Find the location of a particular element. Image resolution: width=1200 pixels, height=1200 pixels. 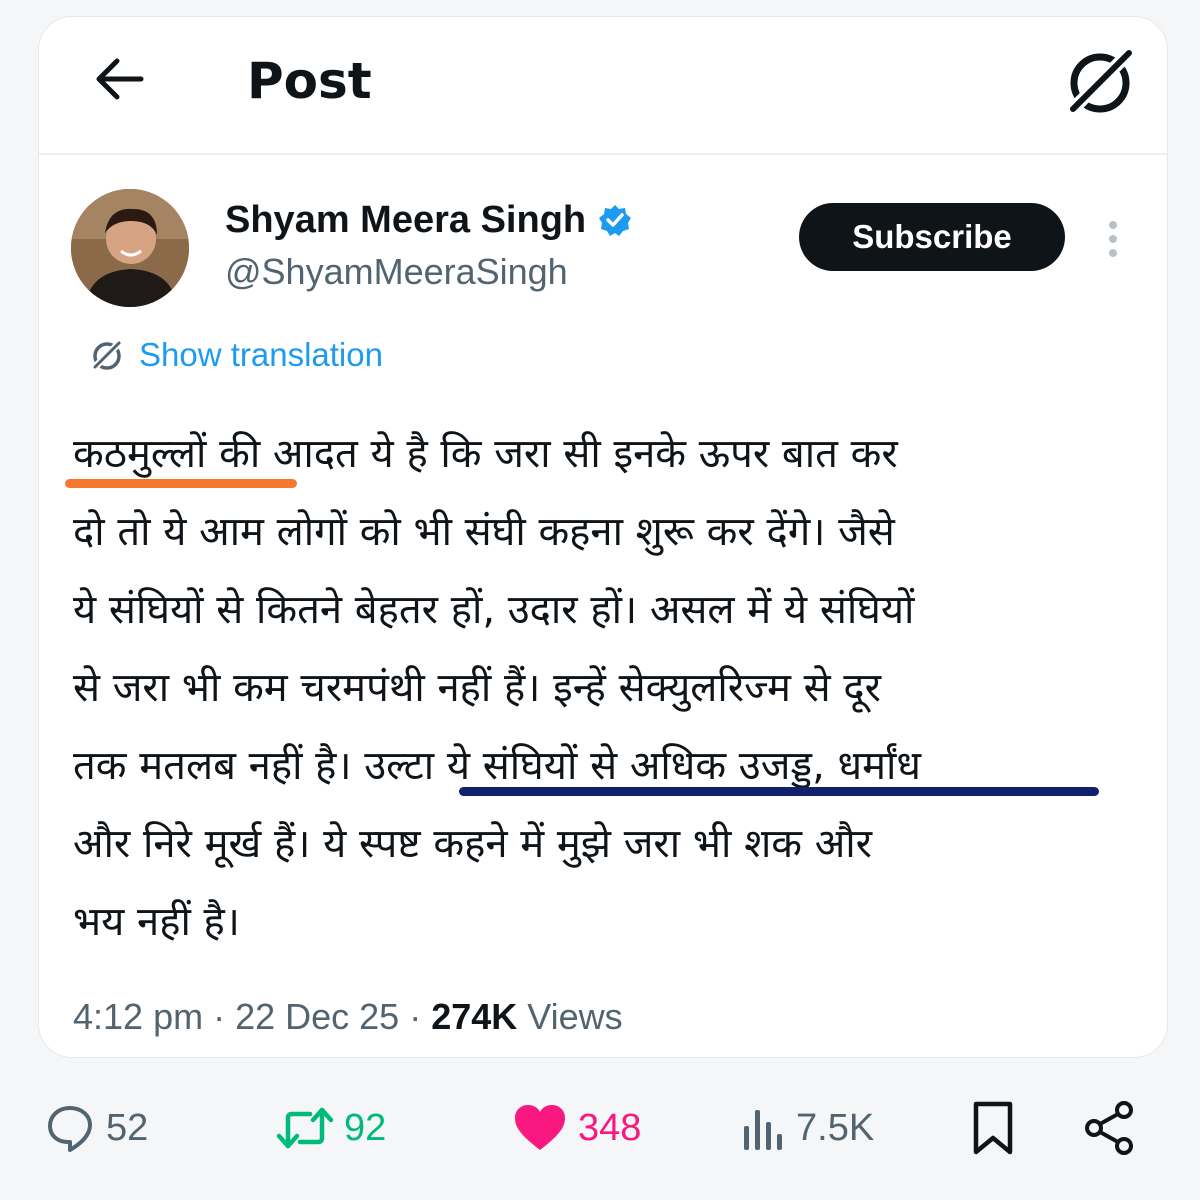

views-button: 7.5K is located at coordinates (807, 1128).